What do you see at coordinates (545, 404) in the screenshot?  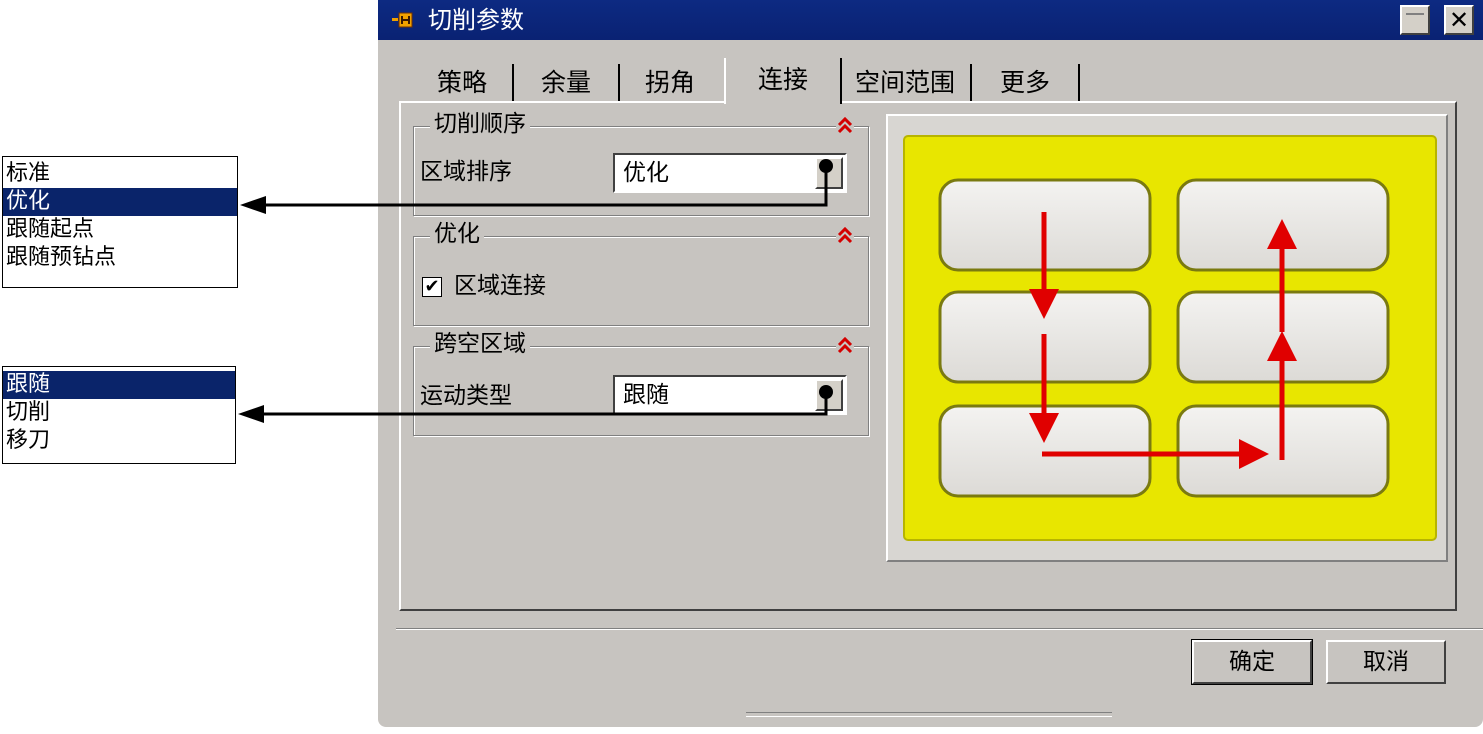 I see `motion-type-callout-line` at bounding box center [545, 404].